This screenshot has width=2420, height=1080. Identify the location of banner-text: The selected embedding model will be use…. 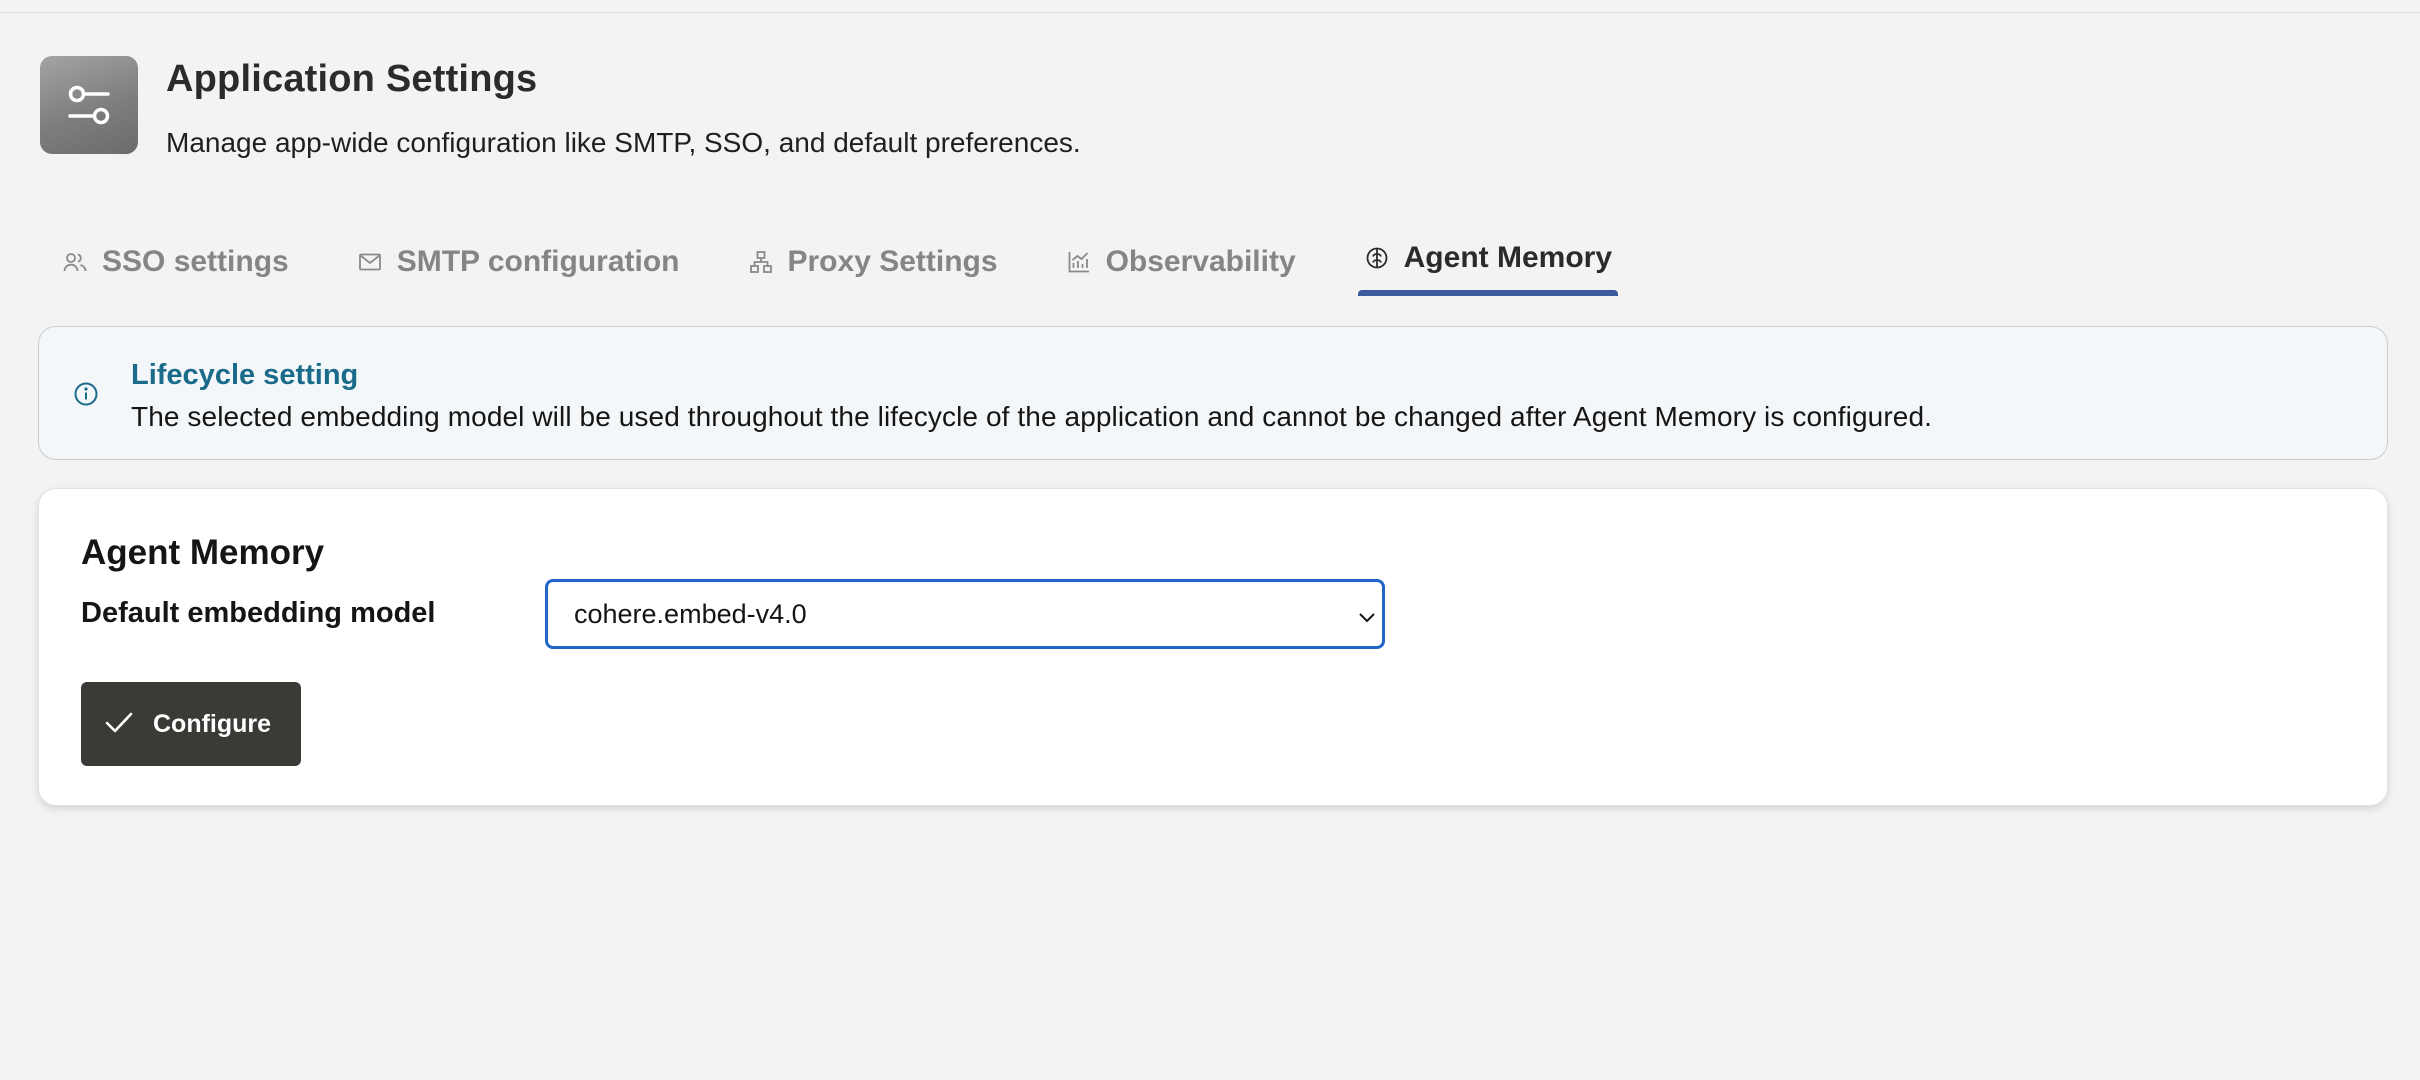
(1031, 416).